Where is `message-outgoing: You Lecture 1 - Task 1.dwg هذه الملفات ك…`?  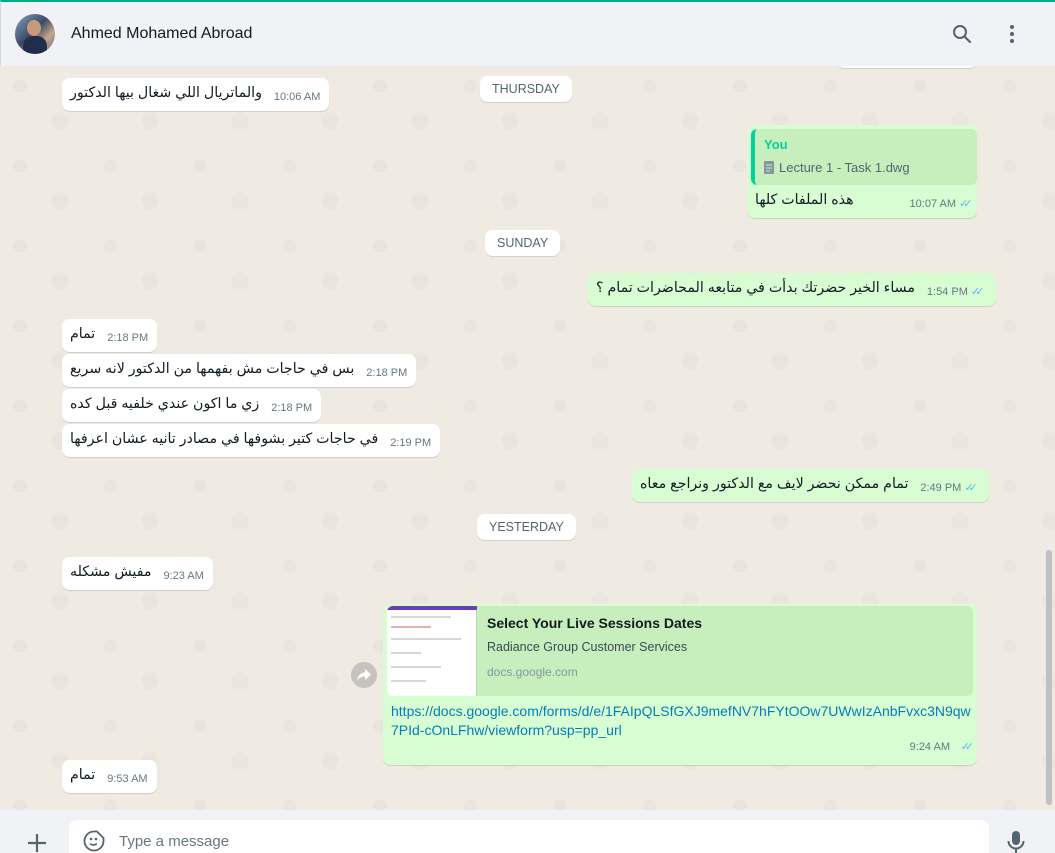
message-outgoing: You Lecture 1 - Task 1.dwg هذه الملفات ك… is located at coordinates (862, 171).